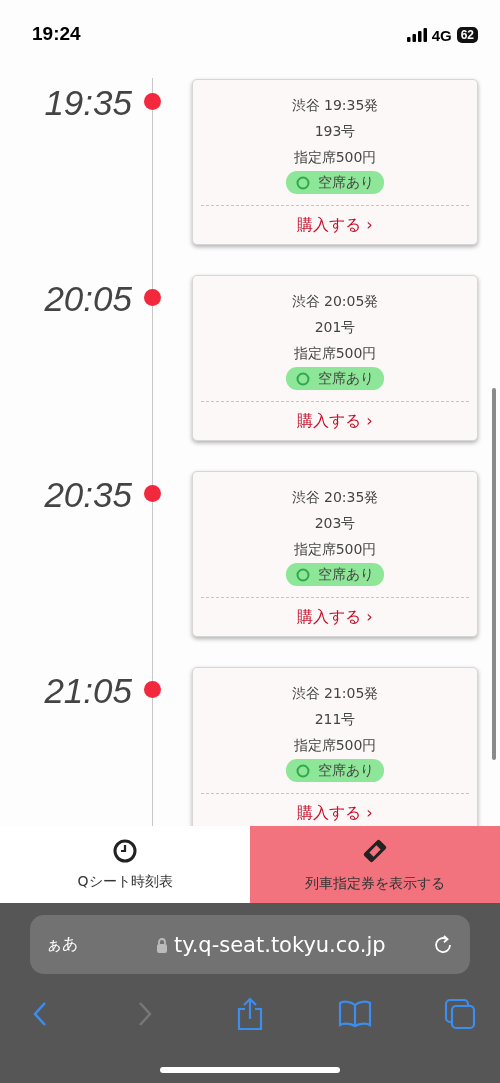 This screenshot has width=500, height=1083. I want to click on departure-info: 渋谷 21:05発, so click(335, 693).